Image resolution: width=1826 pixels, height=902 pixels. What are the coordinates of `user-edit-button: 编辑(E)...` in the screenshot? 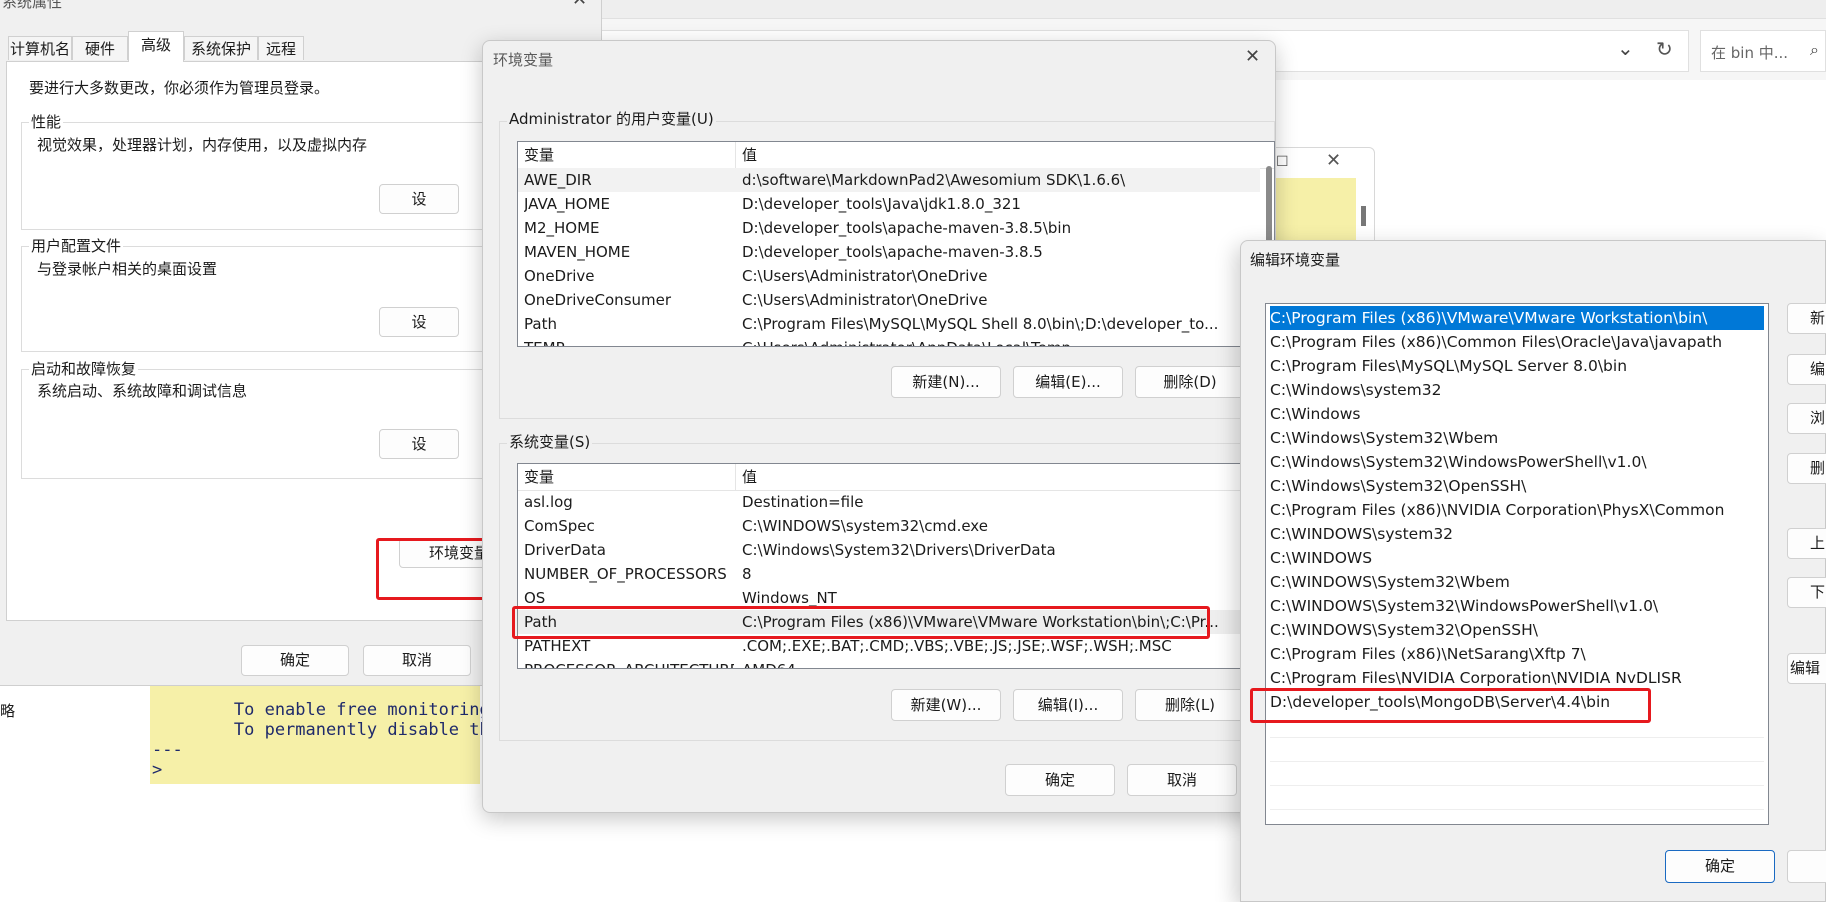 It's located at (1068, 382).